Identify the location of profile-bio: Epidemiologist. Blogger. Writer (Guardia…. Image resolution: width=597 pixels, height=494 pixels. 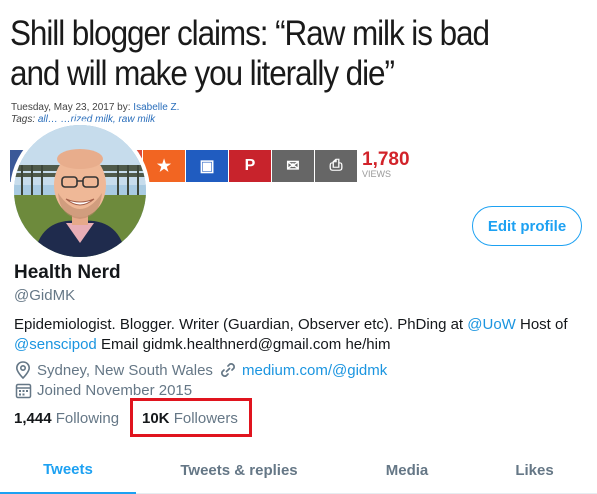
(299, 335).